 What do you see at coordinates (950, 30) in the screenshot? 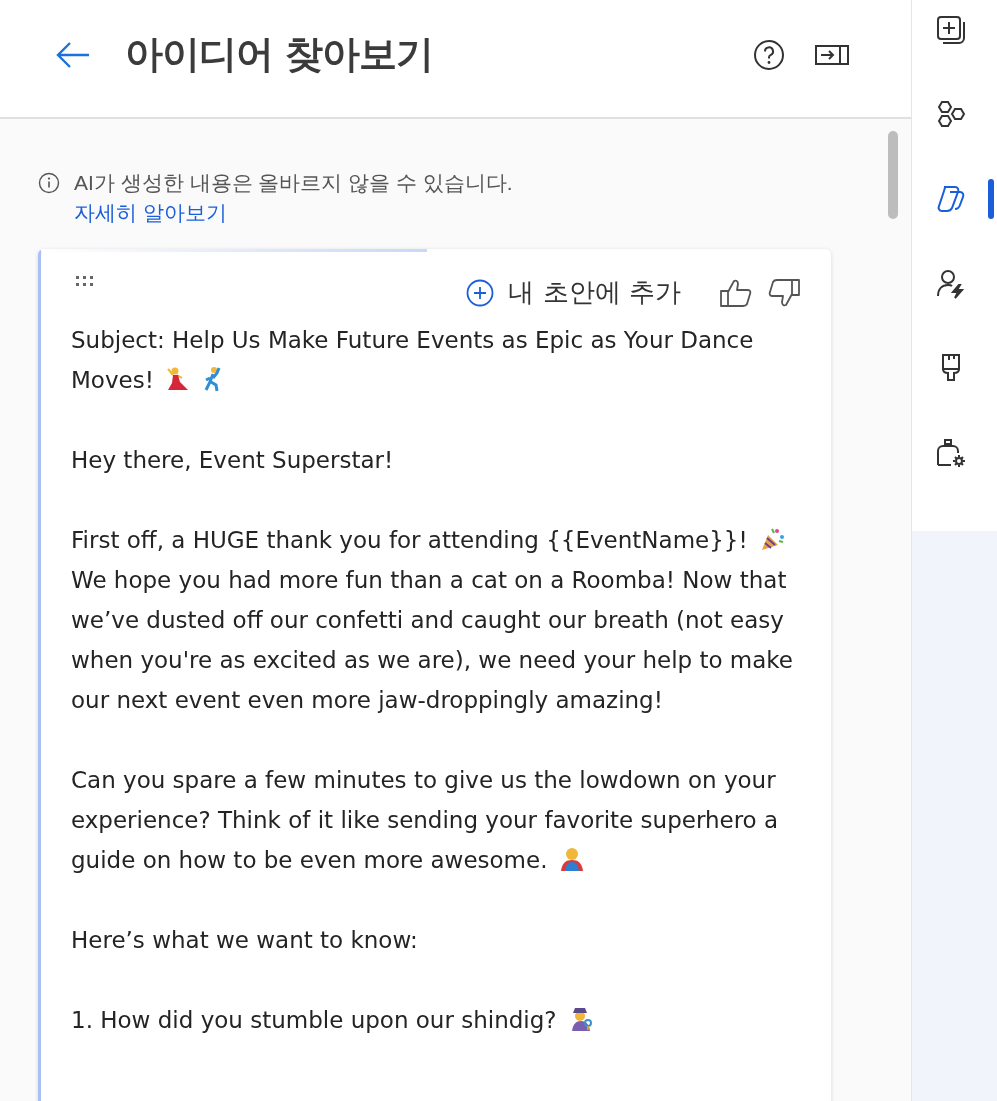
I see `add-page-icon` at bounding box center [950, 30].